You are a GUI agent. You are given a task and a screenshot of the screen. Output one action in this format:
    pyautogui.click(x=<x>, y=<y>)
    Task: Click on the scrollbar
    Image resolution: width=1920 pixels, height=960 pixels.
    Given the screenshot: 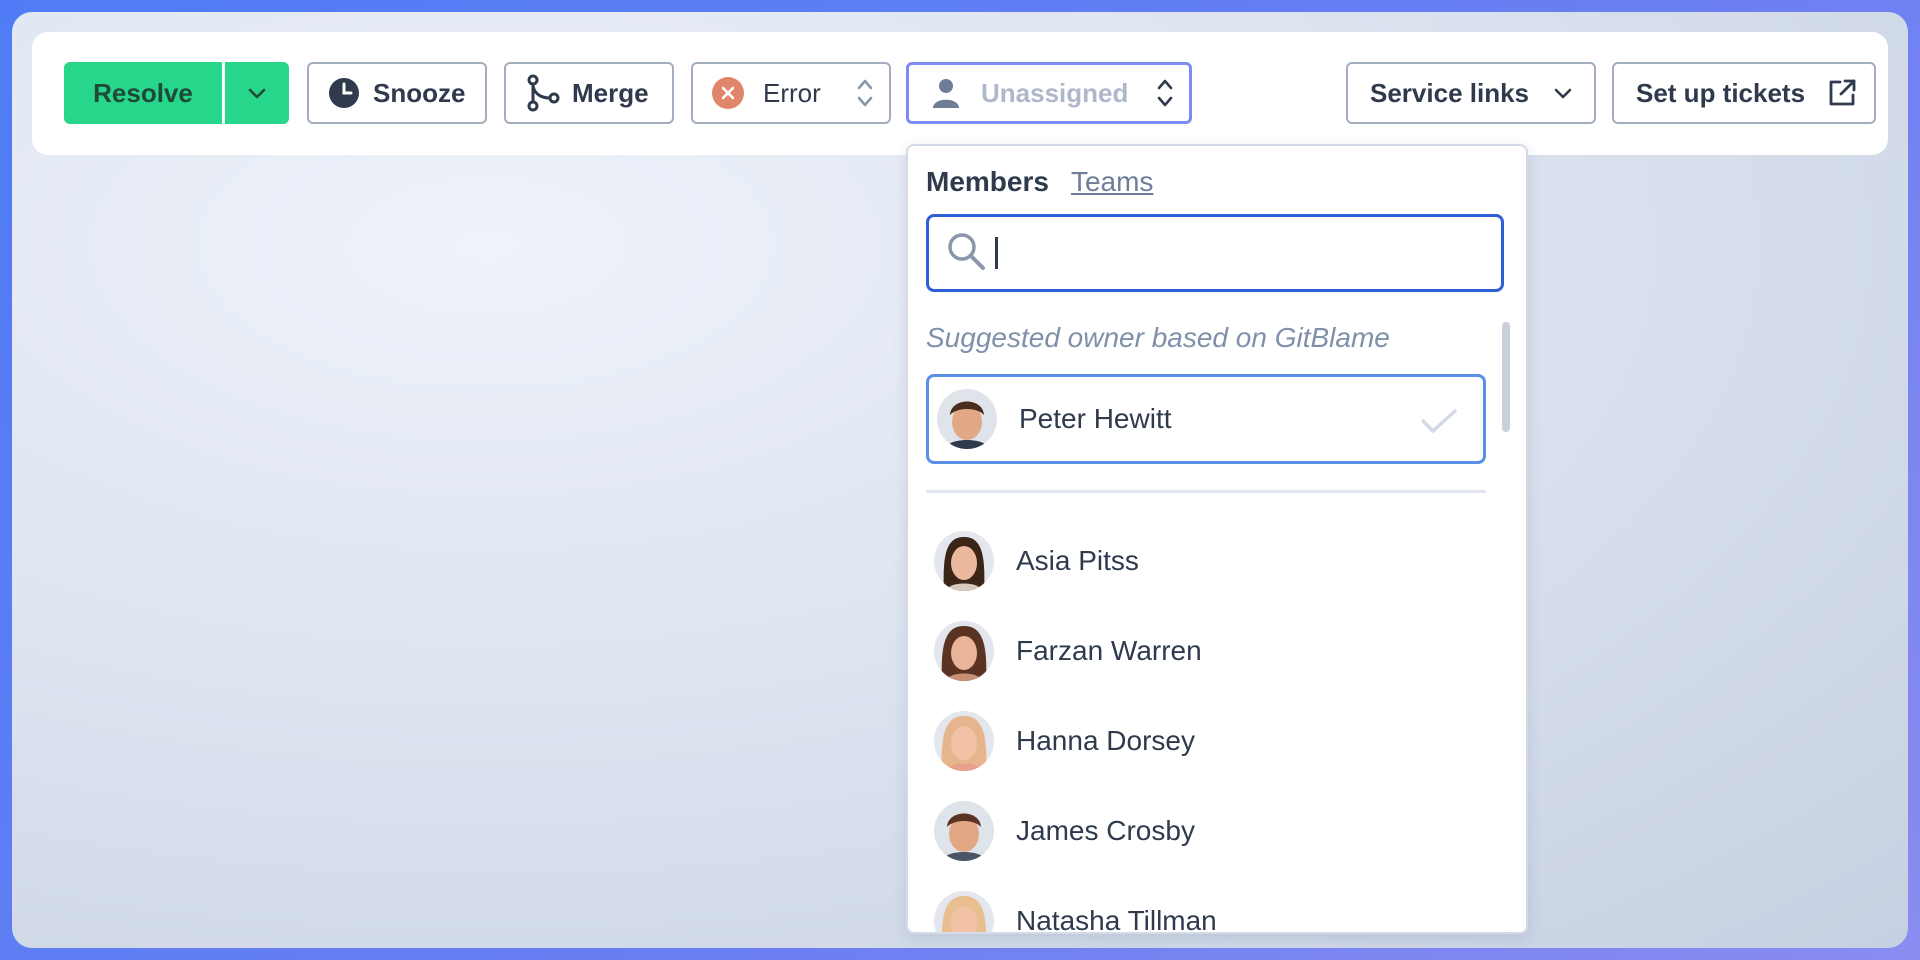 What is the action you would take?
    pyautogui.click(x=1506, y=377)
    